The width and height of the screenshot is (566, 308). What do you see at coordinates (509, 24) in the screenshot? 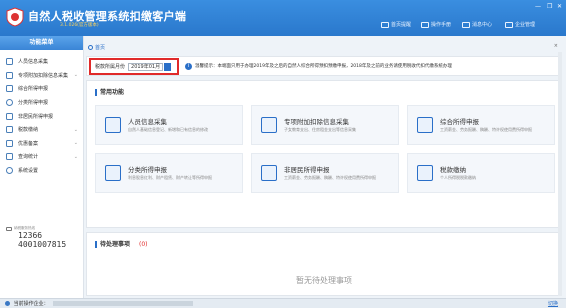
I see `building-icon` at bounding box center [509, 24].